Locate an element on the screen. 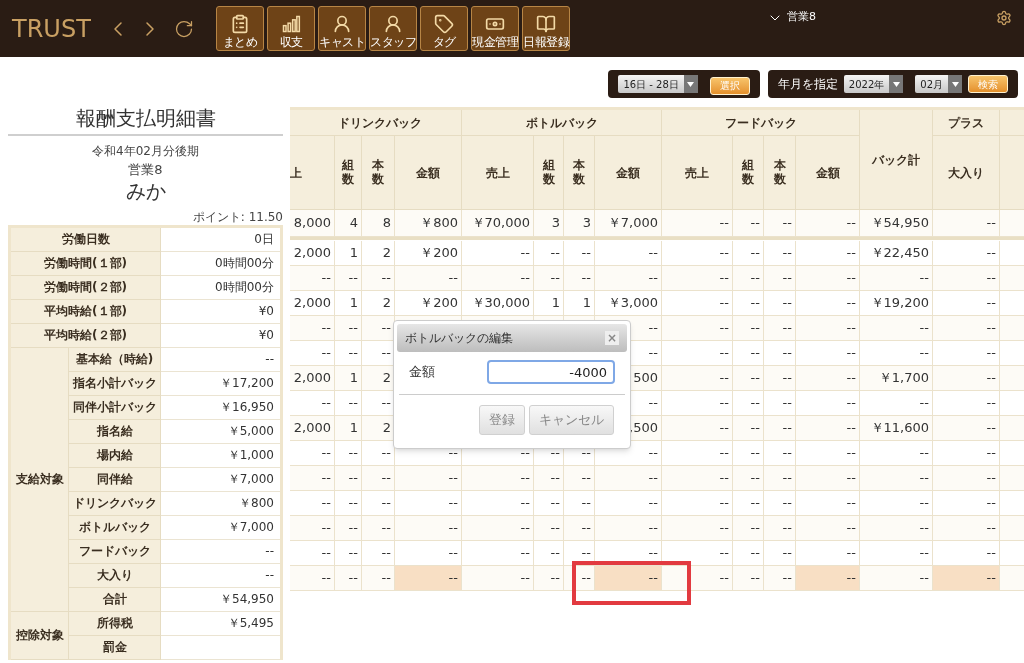  row-label: 合計 is located at coordinates (115, 599).